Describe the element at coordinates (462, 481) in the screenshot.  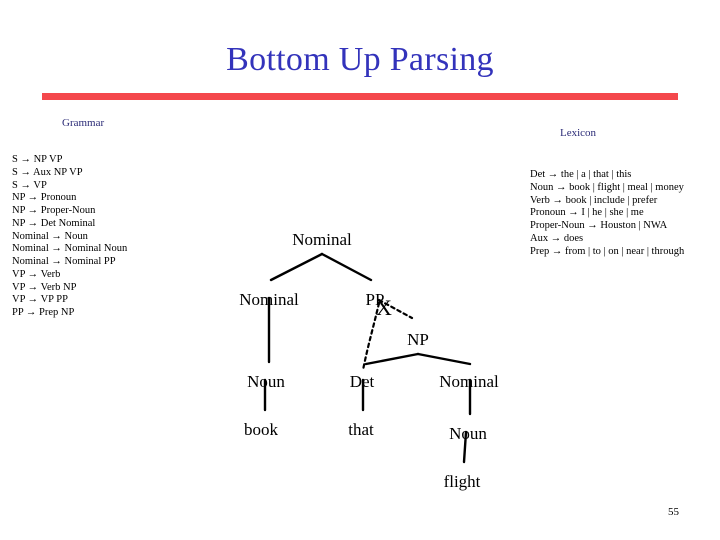
I see `tree-node-flight: flight` at that location.